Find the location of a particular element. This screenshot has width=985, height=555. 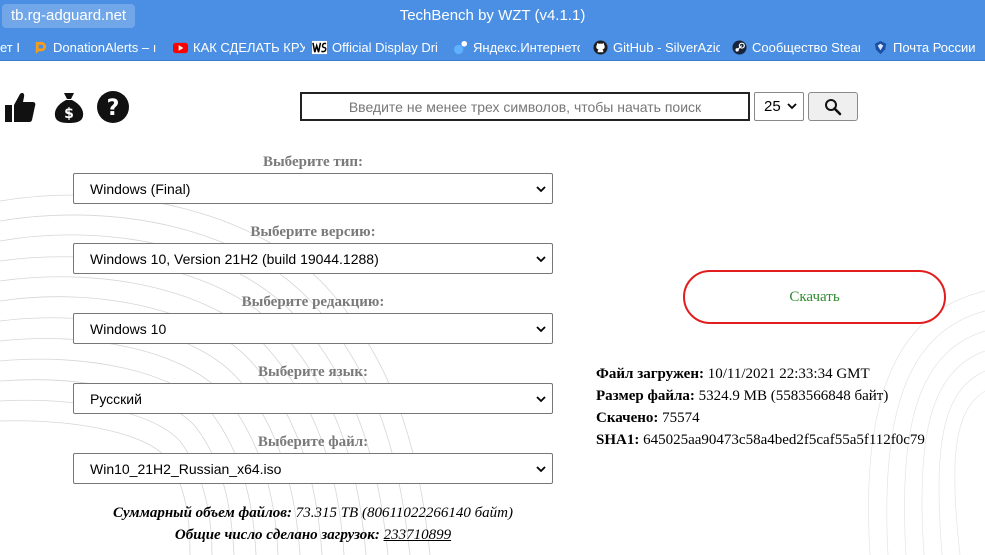

bookmark-russian-post: Почта России is located at coordinates (929, 47).